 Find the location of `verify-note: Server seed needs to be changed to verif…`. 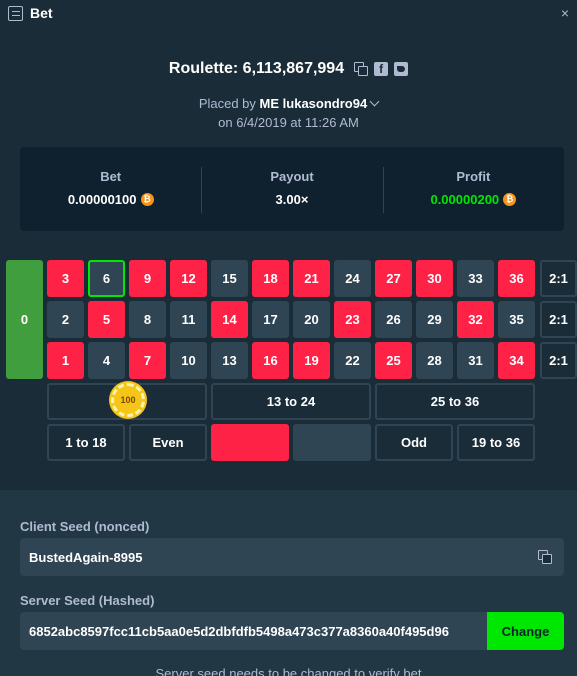

verify-note: Server seed needs to be changed to verif… is located at coordinates (288, 671).